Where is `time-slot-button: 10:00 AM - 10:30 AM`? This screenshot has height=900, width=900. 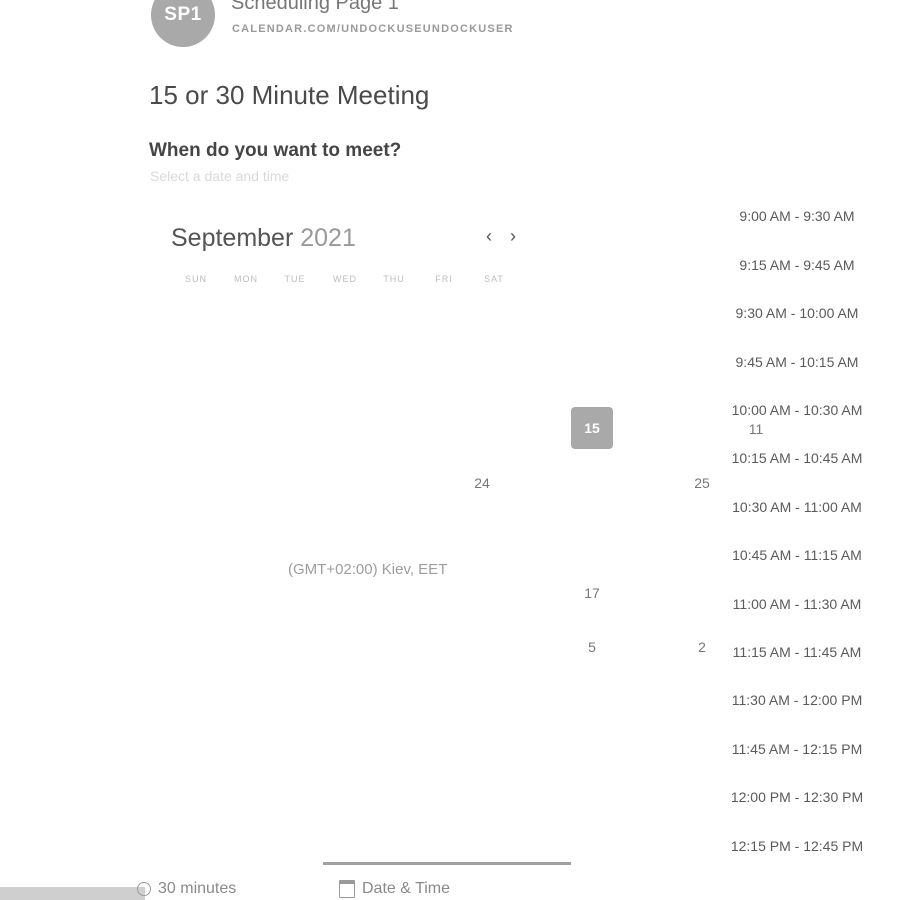 time-slot-button: 10:00 AM - 10:30 AM is located at coordinates (797, 410).